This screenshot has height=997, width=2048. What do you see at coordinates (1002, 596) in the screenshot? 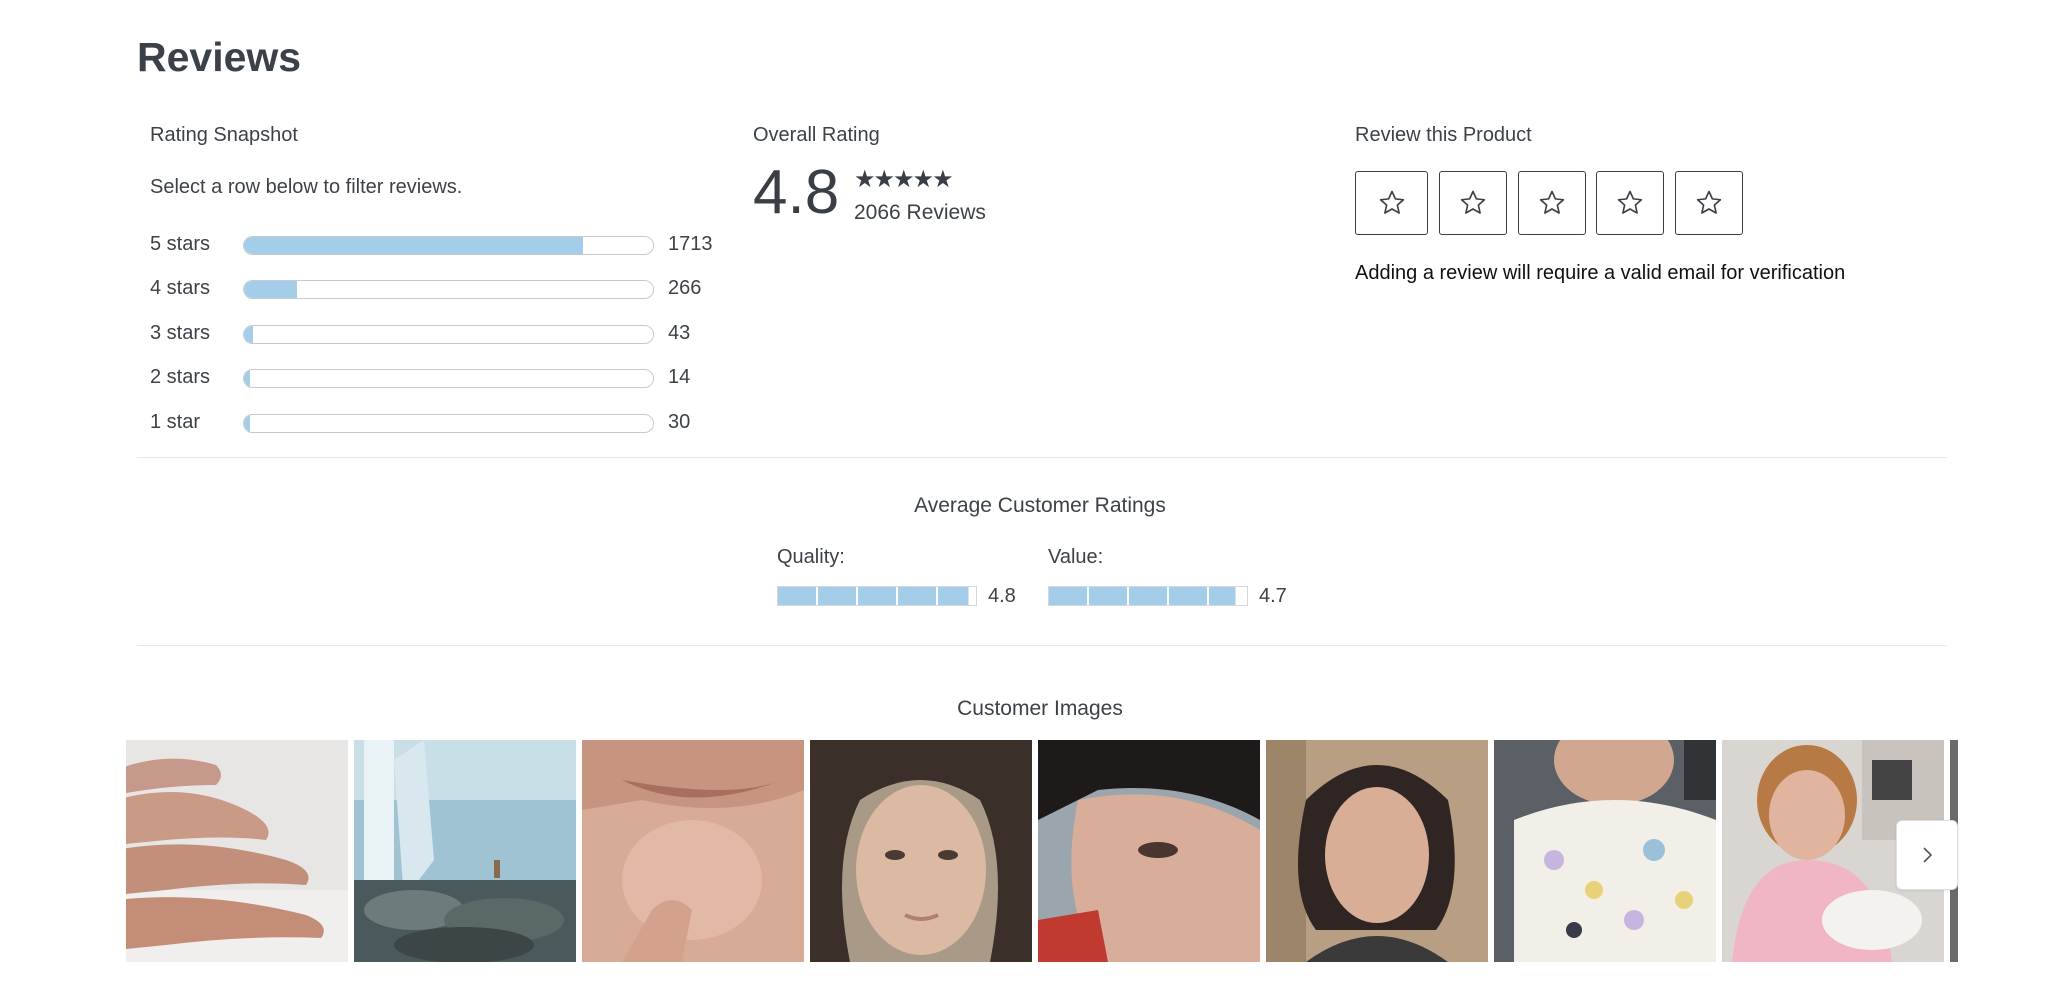
I see `quality-value: 4.8` at bounding box center [1002, 596].